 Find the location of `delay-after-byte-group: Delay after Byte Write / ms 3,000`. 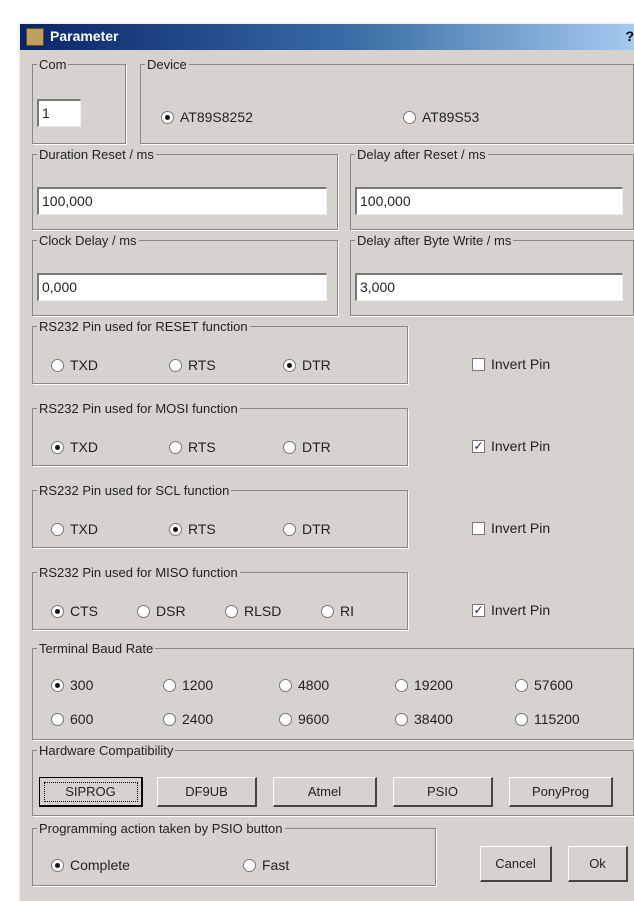

delay-after-byte-group: Delay after Byte Write / ms 3,000 is located at coordinates (492, 275).